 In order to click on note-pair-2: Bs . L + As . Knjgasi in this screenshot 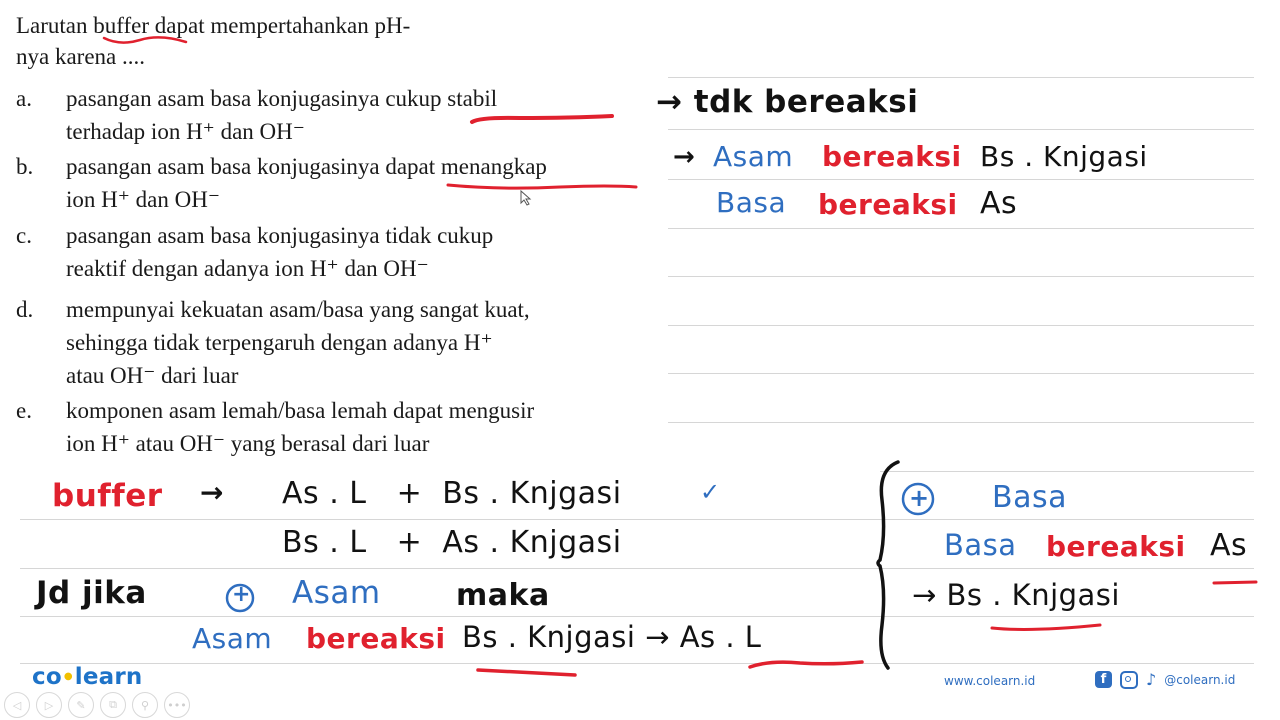, I will do `click(452, 542)`.